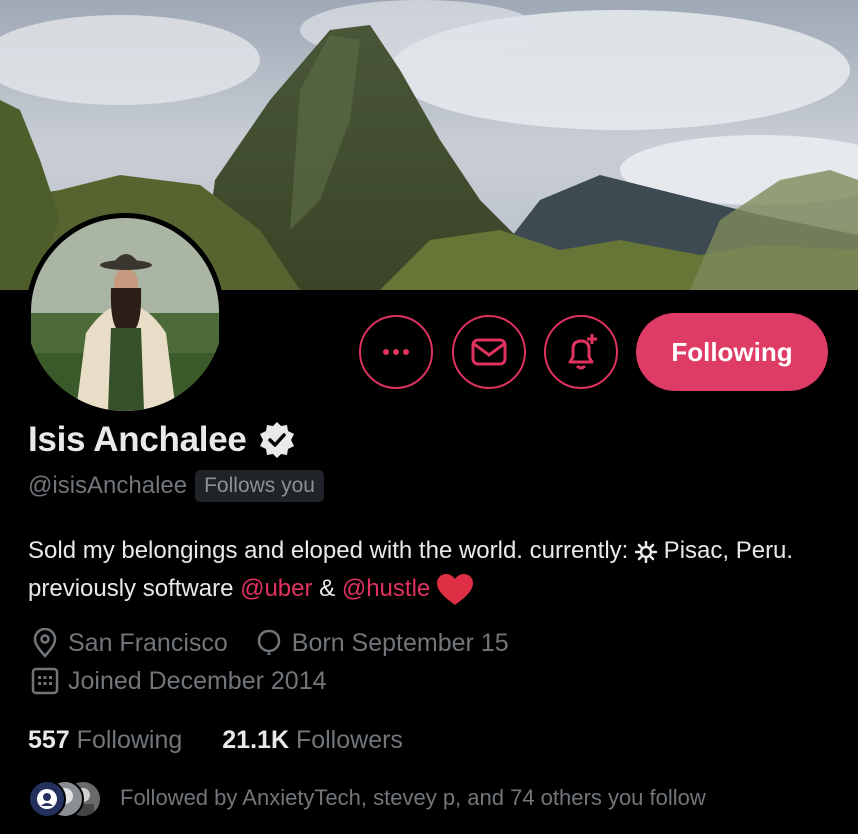 Image resolution: width=858 pixels, height=834 pixels. Describe the element at coordinates (327, 588) in the screenshot. I see `bio-ampersand: &` at that location.